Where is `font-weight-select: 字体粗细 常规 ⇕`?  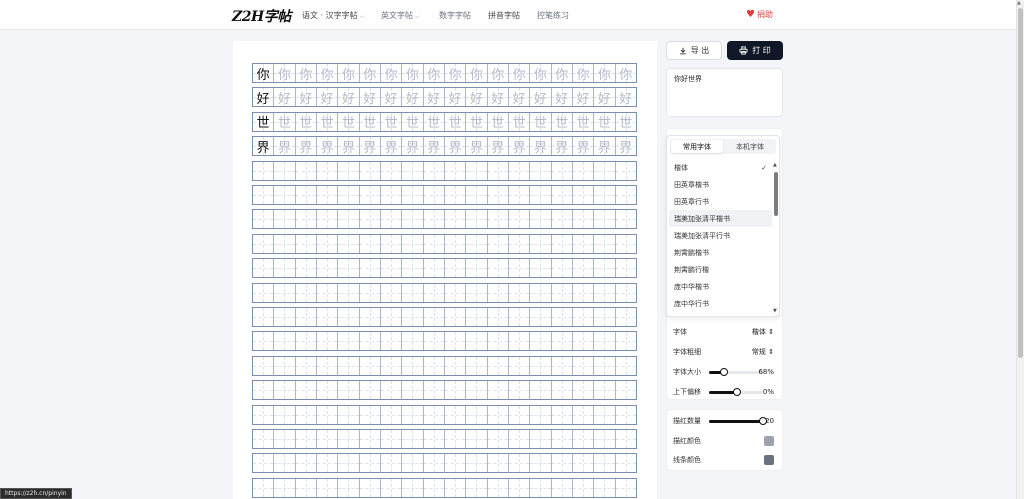 font-weight-select: 字体粗细 常规 ⇕ is located at coordinates (725, 352).